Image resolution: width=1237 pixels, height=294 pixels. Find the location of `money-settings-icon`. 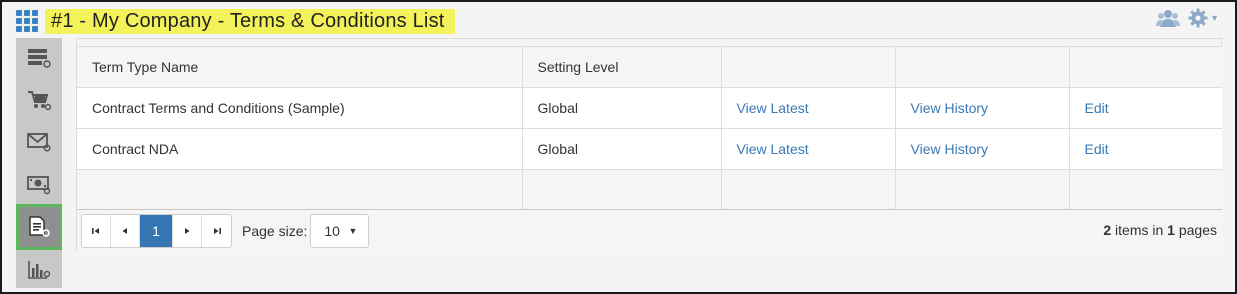

money-settings-icon is located at coordinates (39, 185).